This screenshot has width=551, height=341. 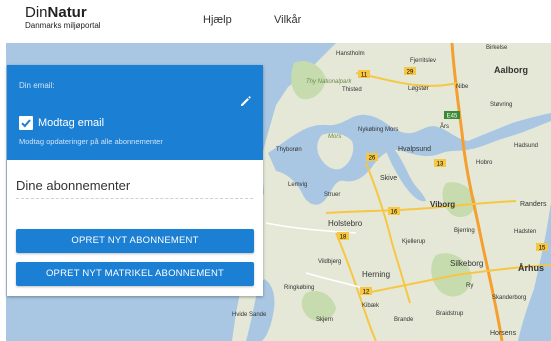 What do you see at coordinates (444, 126) in the screenshot?
I see `map-label-ars: Års` at bounding box center [444, 126].